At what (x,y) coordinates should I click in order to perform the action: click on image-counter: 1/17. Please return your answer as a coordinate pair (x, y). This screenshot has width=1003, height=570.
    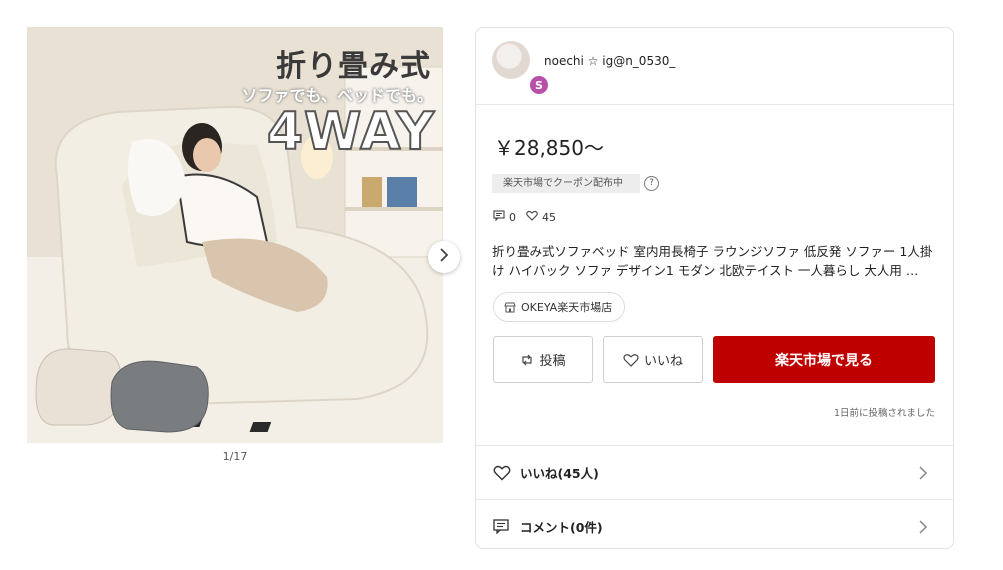
    Looking at the image, I should click on (235, 456).